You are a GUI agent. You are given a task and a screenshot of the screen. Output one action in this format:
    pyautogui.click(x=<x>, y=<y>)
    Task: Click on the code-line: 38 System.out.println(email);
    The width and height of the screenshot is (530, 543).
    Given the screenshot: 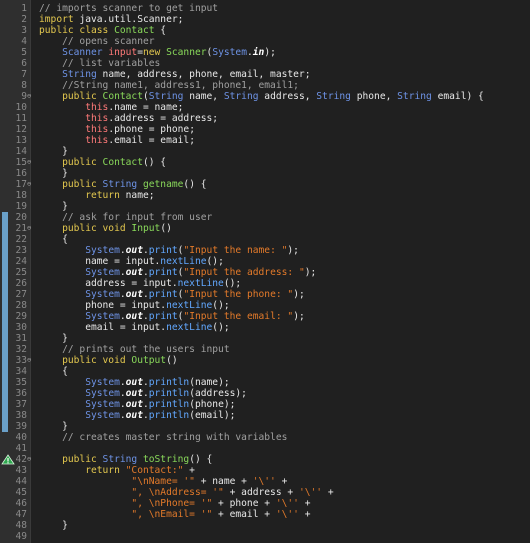 What is the action you would take?
    pyautogui.click(x=265, y=415)
    